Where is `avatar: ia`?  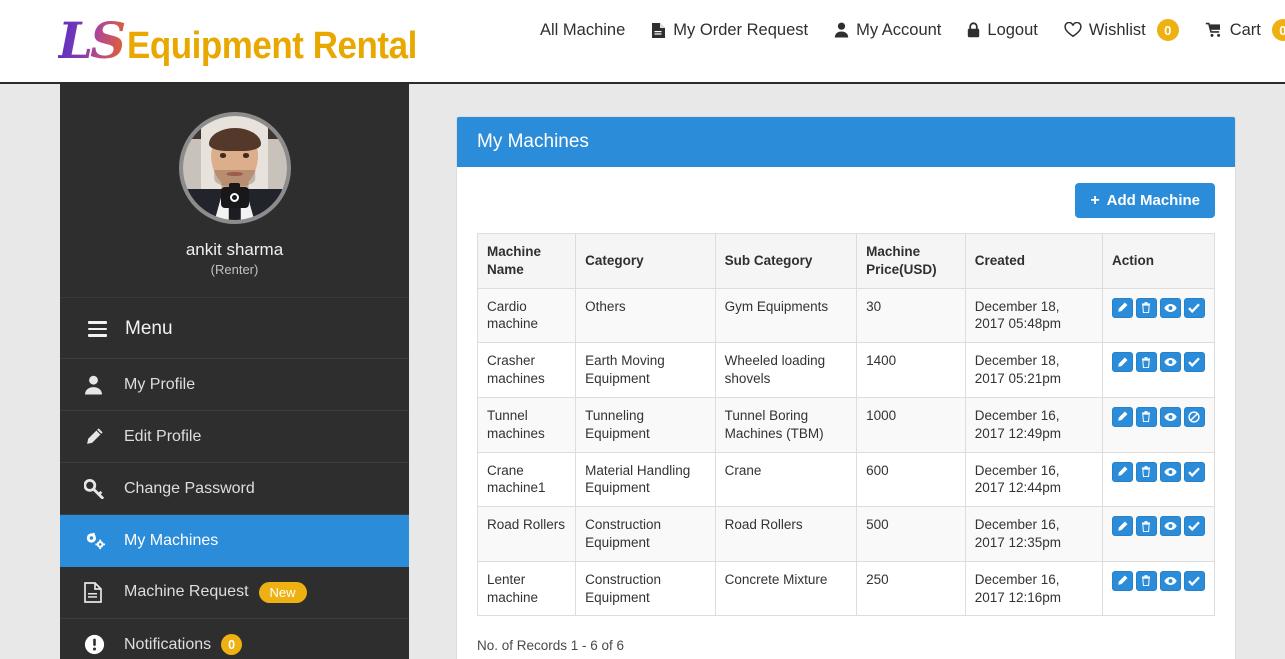
avatar: ia is located at coordinates (234, 168).